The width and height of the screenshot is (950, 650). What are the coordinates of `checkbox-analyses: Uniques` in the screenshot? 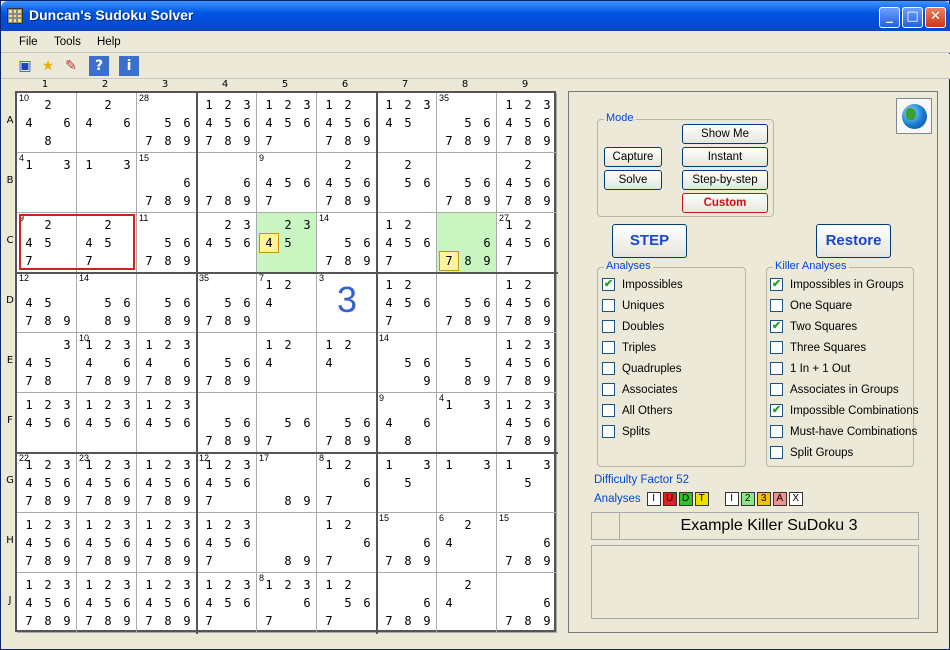 It's located at (633, 305).